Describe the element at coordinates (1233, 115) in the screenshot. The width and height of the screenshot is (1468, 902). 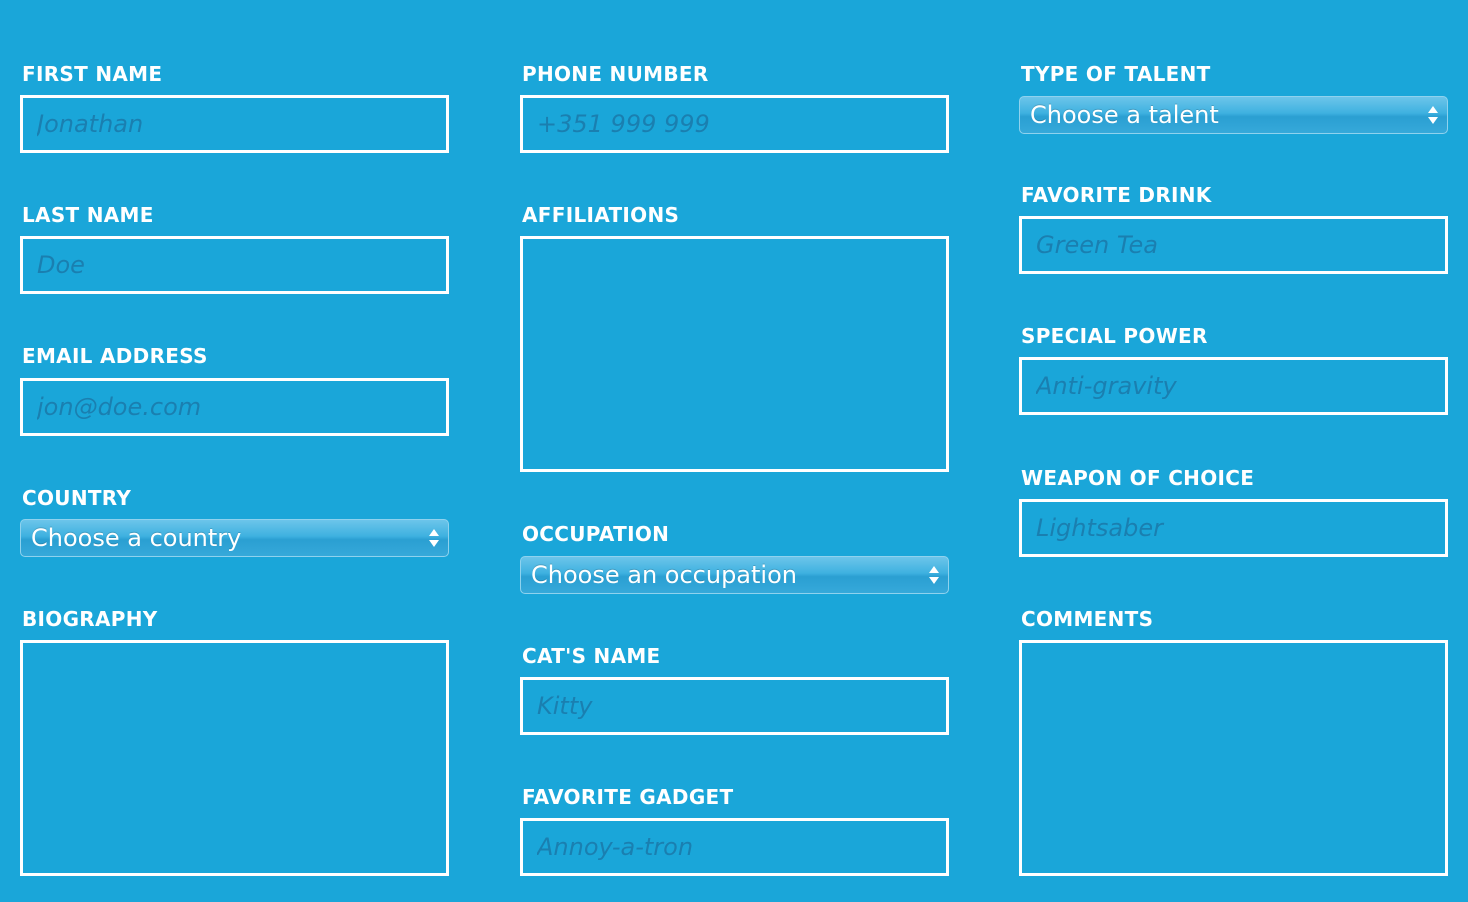
I see `talent-select: Choose a talent` at that location.